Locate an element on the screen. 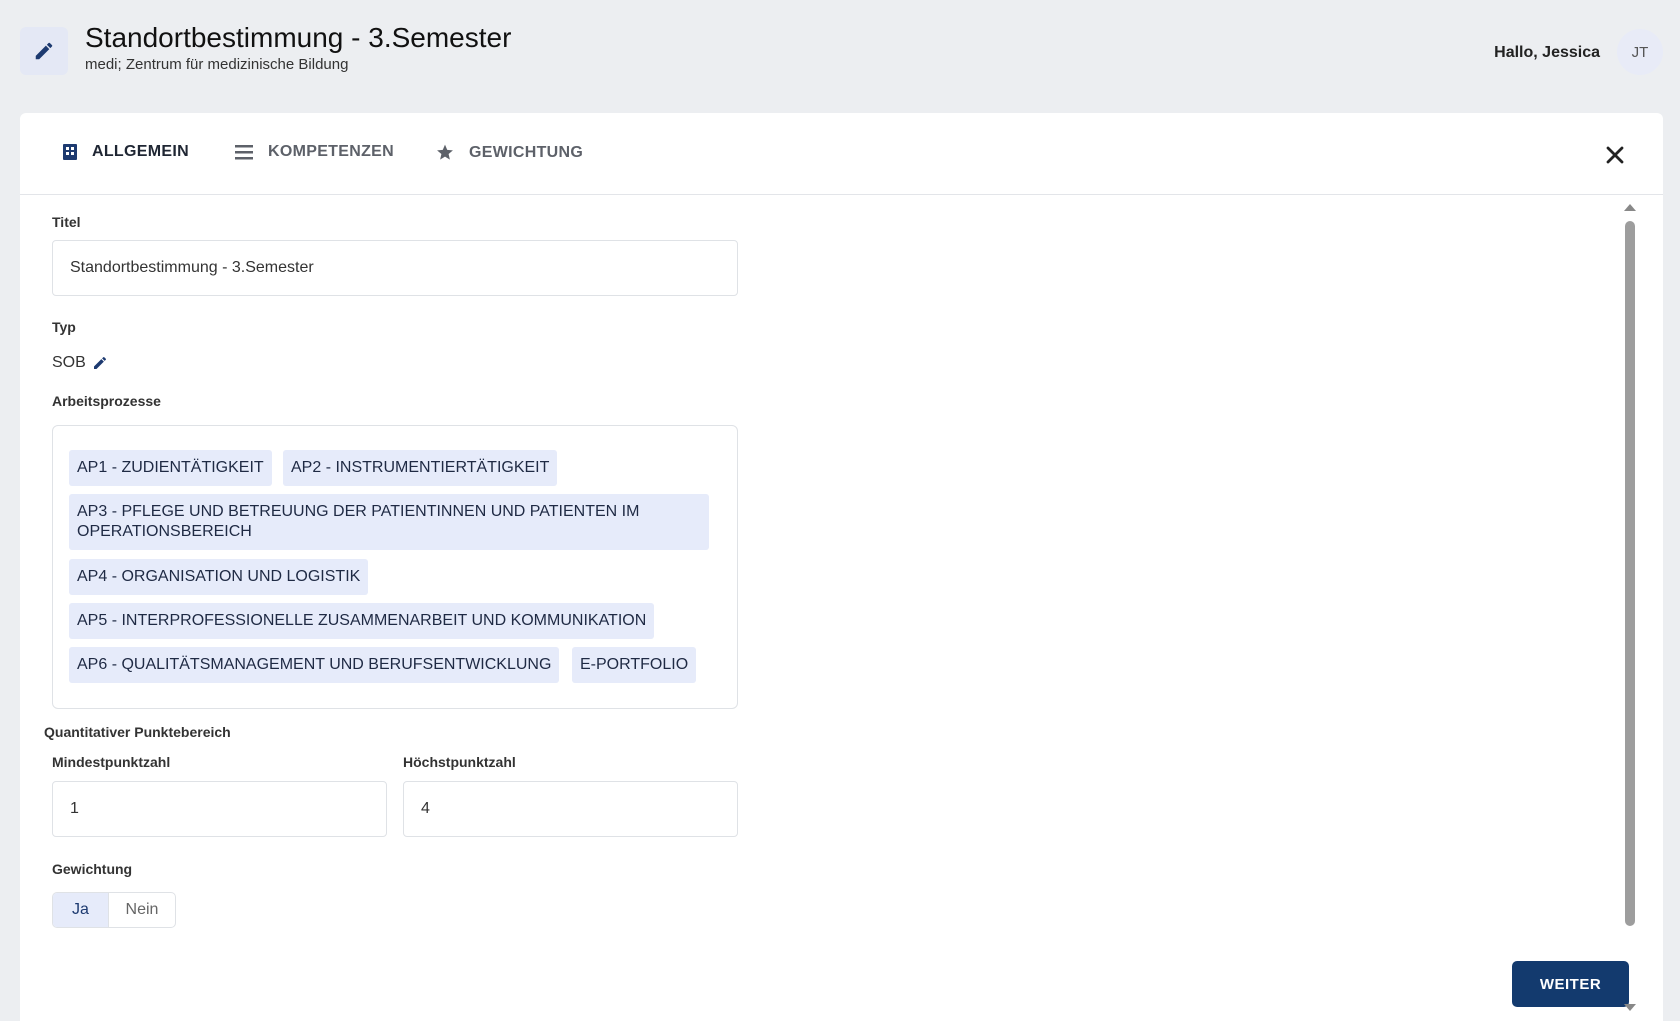 The image size is (1680, 1021). tab-kompetenzen-label: KOMPETENZEN is located at coordinates (331, 151).